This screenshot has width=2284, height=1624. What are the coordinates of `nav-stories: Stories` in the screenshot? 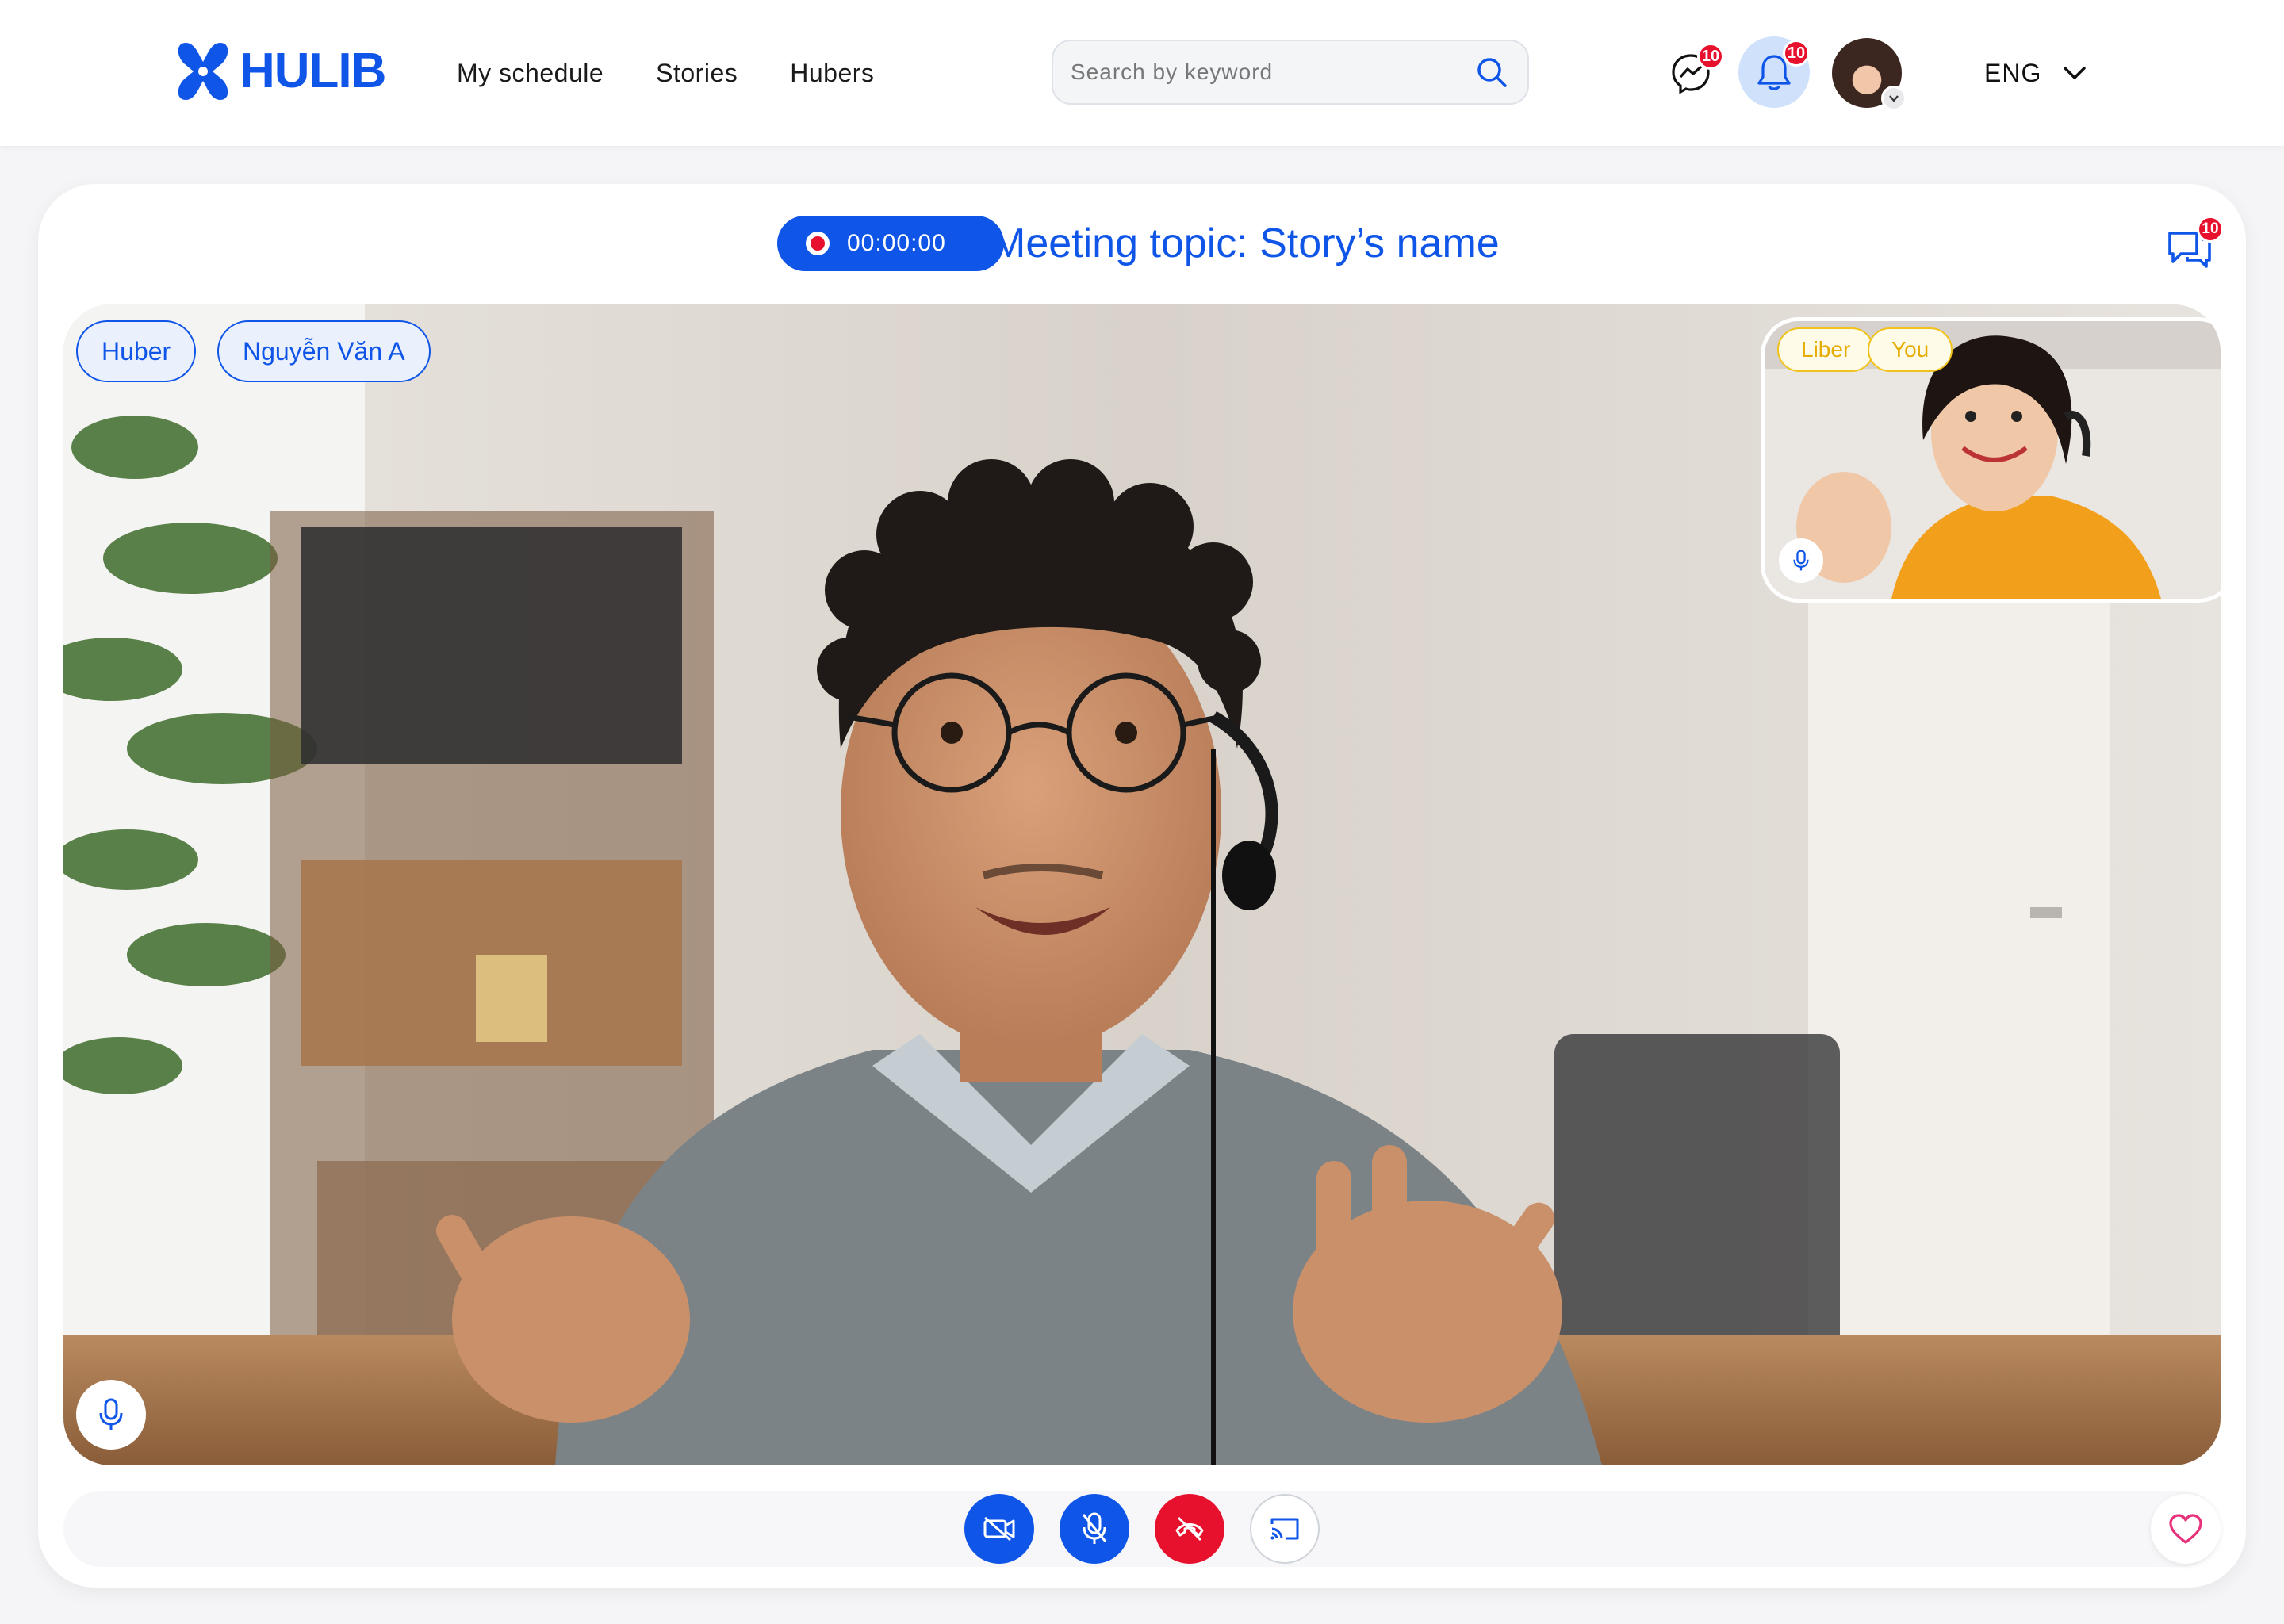 It's located at (697, 73).